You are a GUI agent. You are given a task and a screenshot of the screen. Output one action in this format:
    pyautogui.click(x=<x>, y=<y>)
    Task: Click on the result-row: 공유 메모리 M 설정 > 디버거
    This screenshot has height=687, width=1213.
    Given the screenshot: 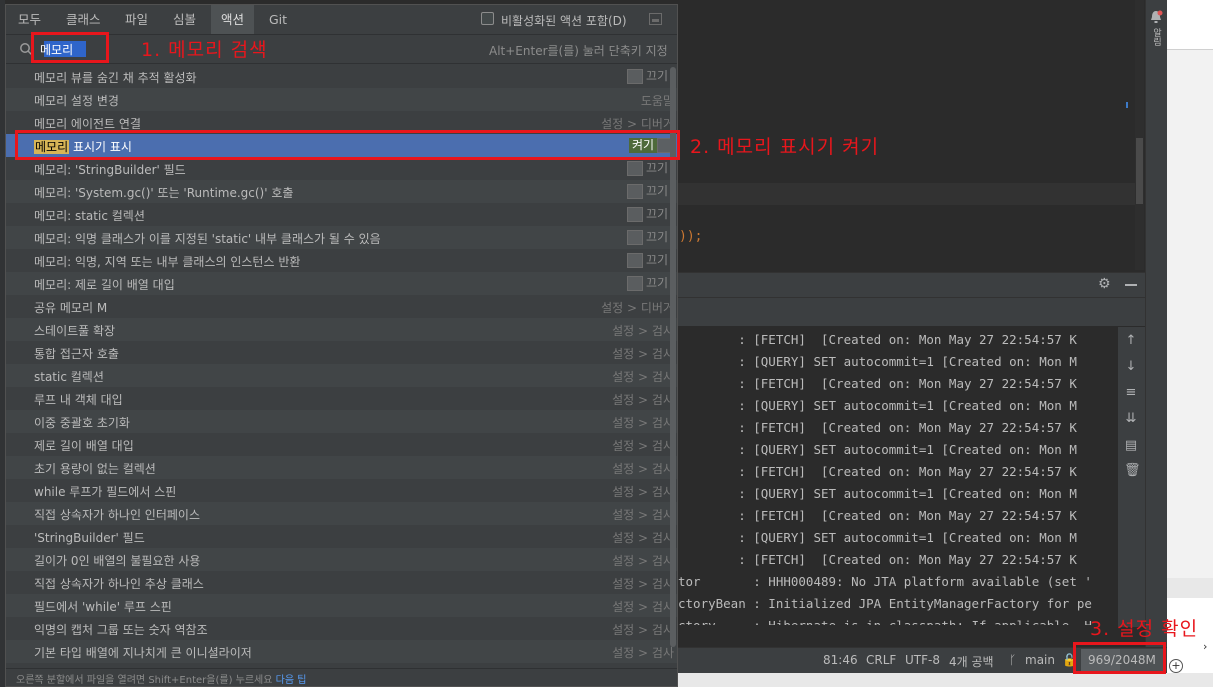 What is the action you would take?
    pyautogui.click(x=341, y=306)
    